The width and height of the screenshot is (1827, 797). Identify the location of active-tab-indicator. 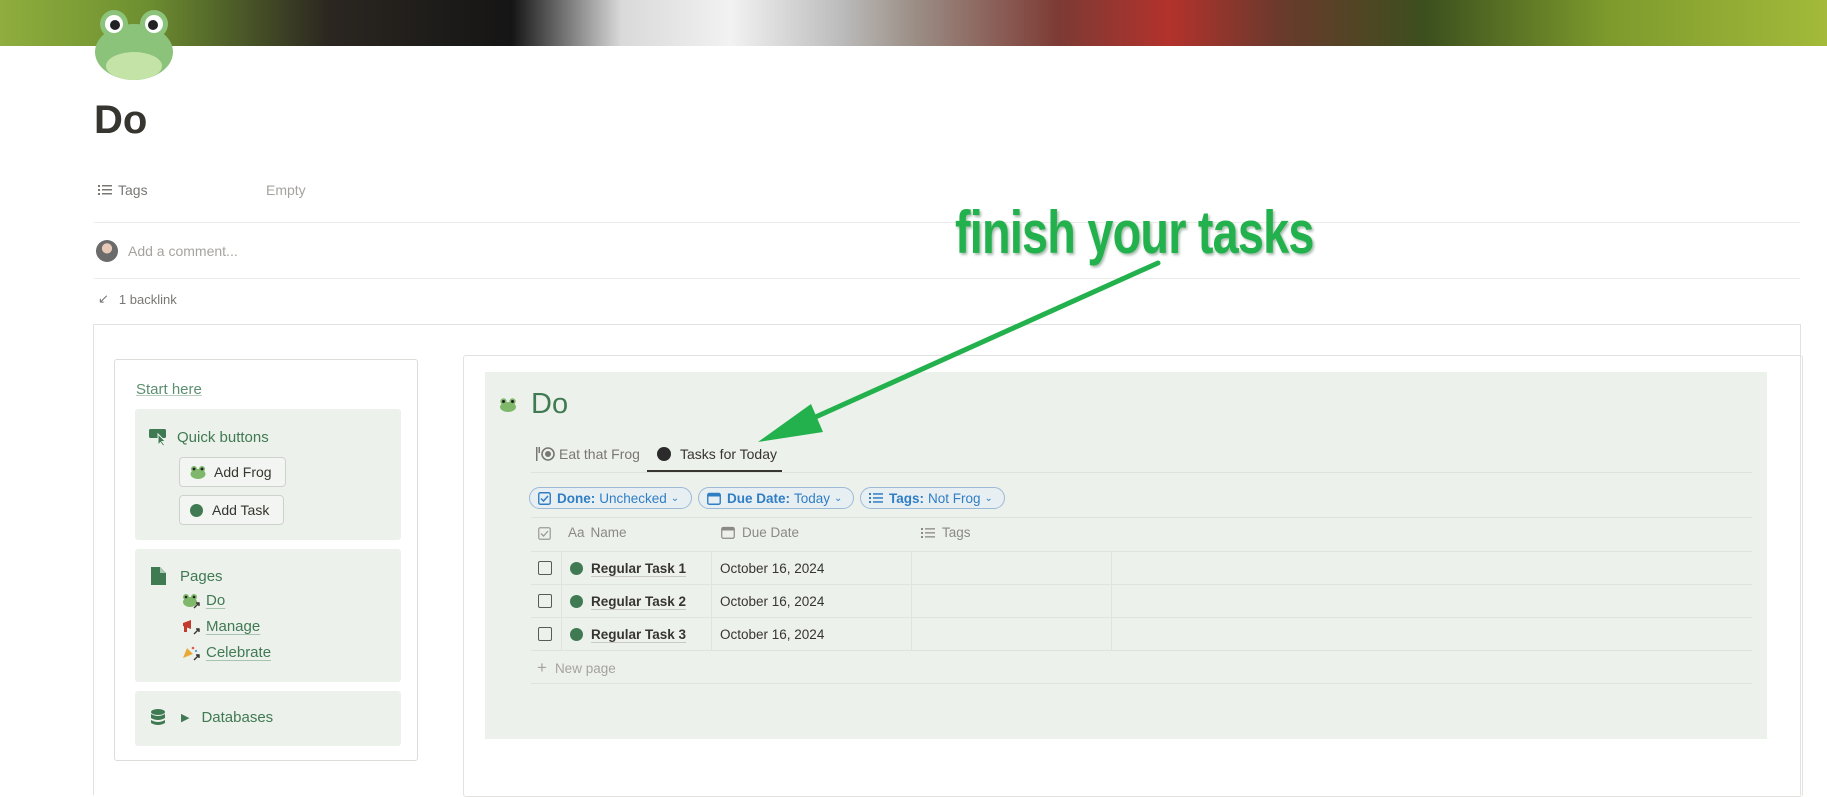
(714, 471).